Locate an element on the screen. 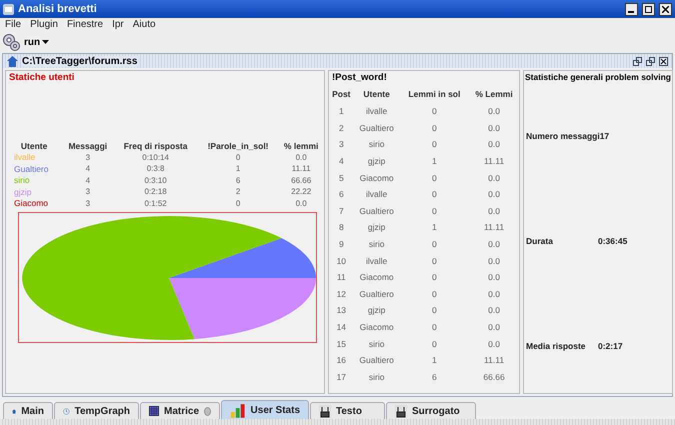 The height and width of the screenshot is (425, 675). tab: Main is located at coordinates (28, 410).